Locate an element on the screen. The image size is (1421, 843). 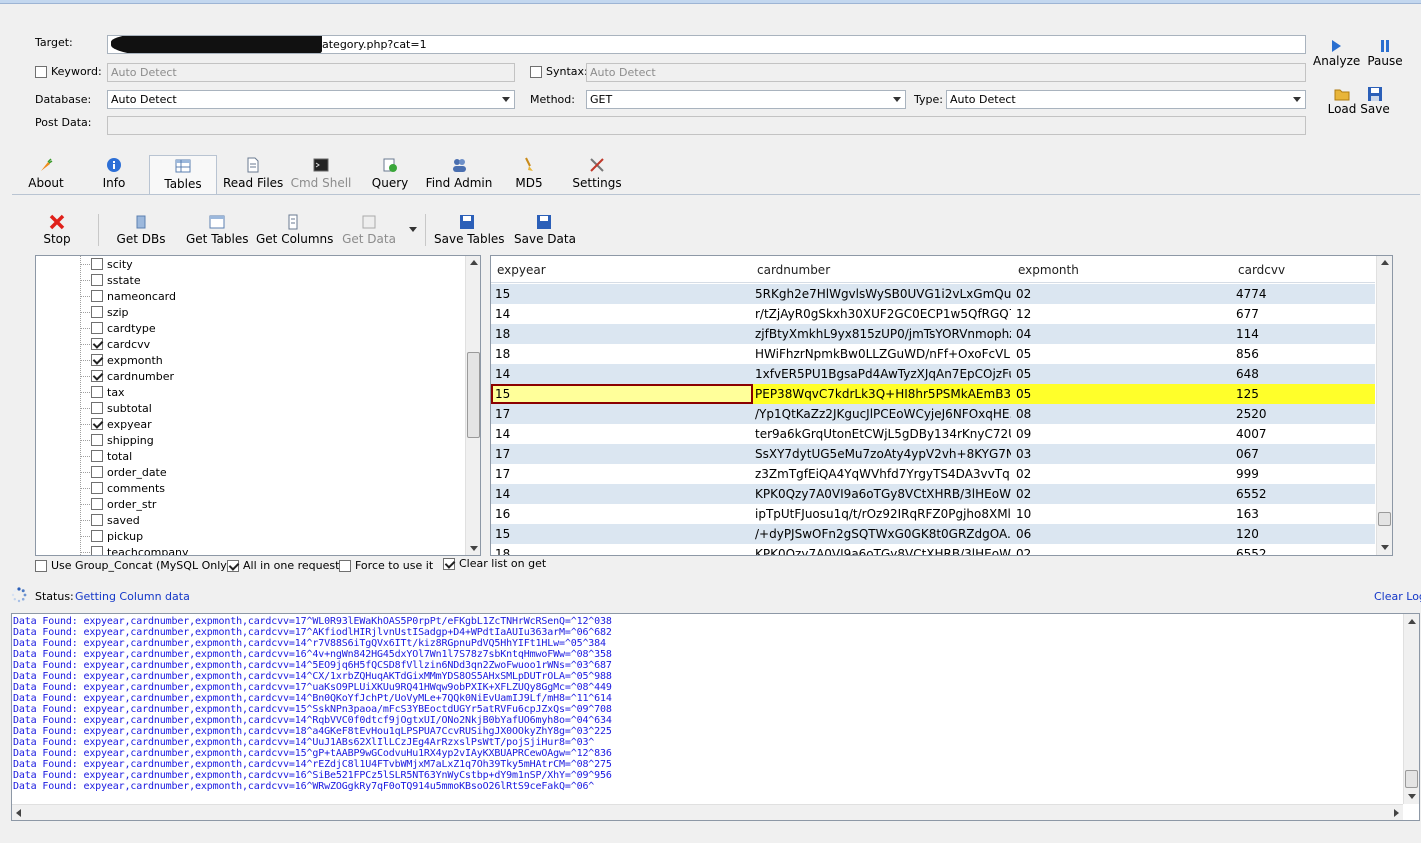
cell-expmonth: 04 is located at coordinates (1023, 334).